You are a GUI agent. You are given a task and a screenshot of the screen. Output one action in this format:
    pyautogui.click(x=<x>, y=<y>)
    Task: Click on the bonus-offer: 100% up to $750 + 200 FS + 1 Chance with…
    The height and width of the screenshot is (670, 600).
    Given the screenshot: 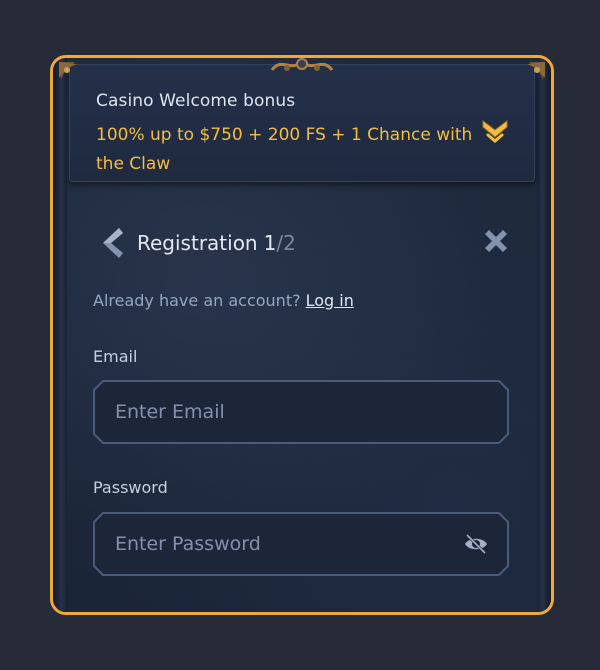 What is the action you would take?
    pyautogui.click(x=284, y=149)
    